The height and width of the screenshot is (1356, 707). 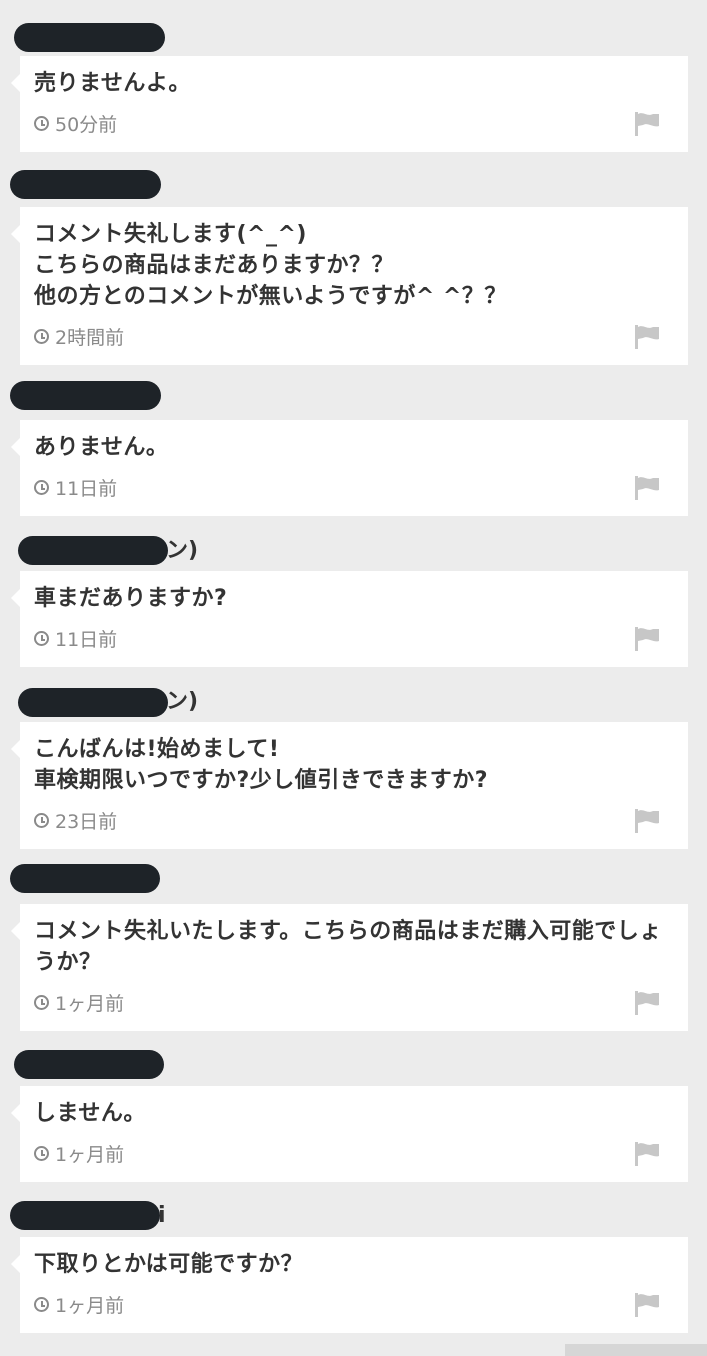 What do you see at coordinates (90, 338) in the screenshot?
I see `comment-time: 2時間前` at bounding box center [90, 338].